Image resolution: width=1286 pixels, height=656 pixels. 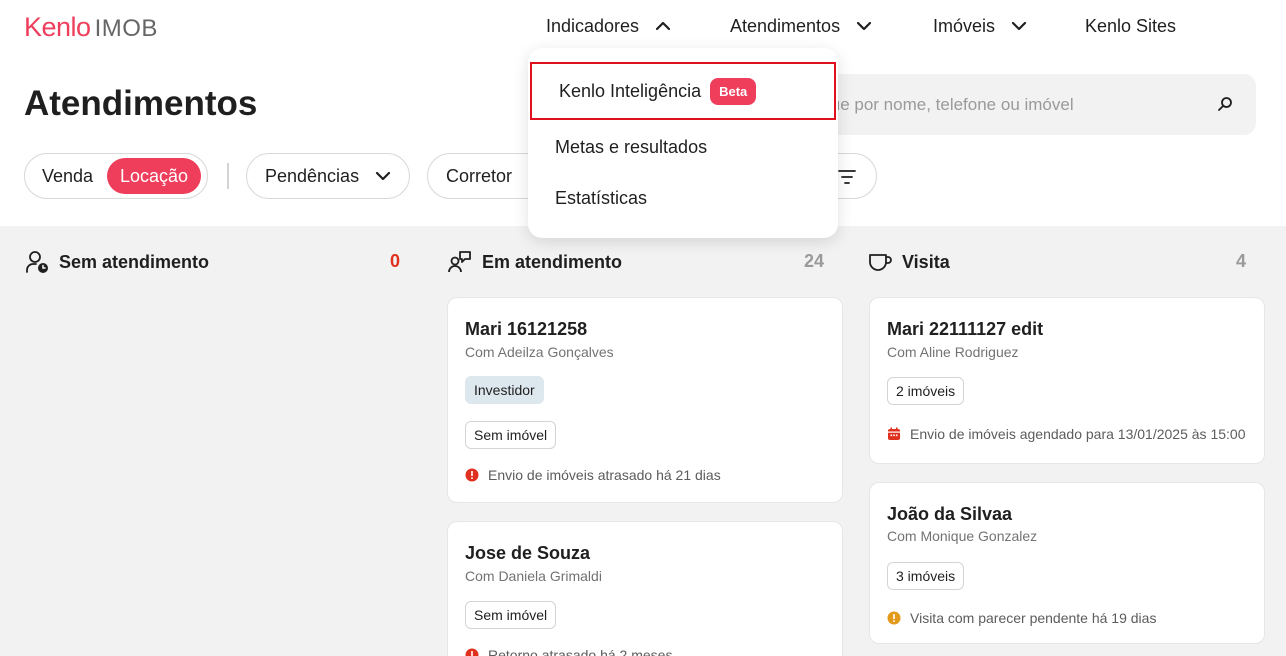 I want to click on menu-item-label: Kenlo Inteligência, so click(x=630, y=90).